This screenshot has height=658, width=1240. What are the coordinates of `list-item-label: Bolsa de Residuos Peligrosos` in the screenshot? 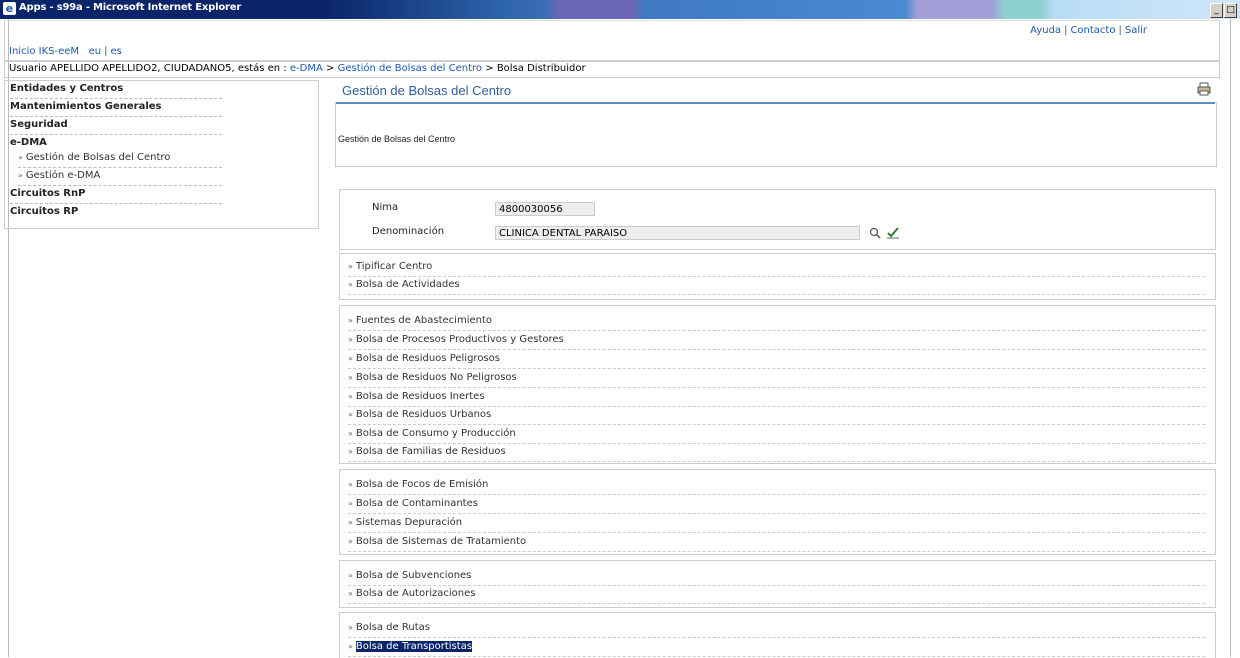 It's located at (427, 358).